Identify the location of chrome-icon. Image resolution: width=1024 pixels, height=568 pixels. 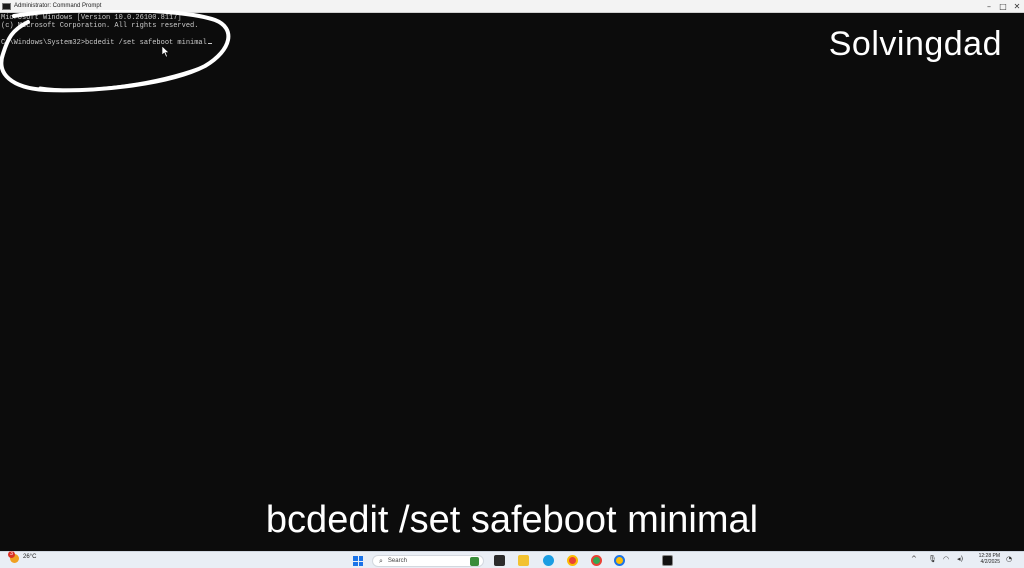
(572, 560).